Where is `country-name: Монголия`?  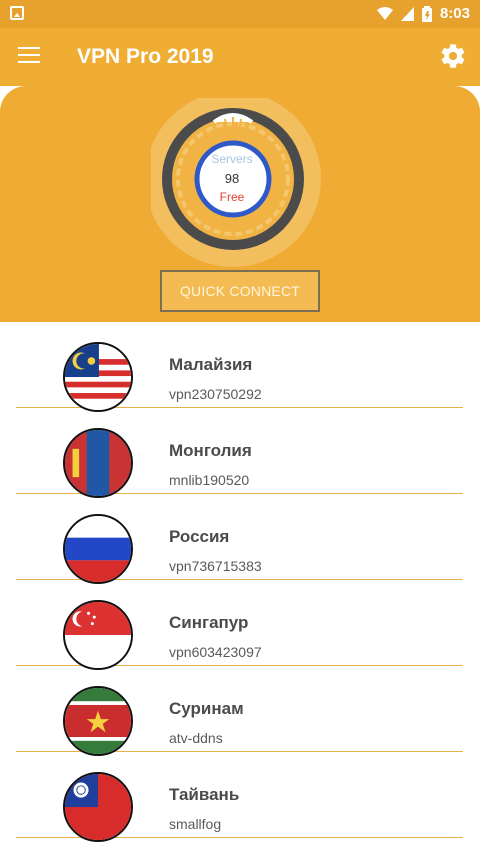 country-name: Монголия is located at coordinates (210, 450).